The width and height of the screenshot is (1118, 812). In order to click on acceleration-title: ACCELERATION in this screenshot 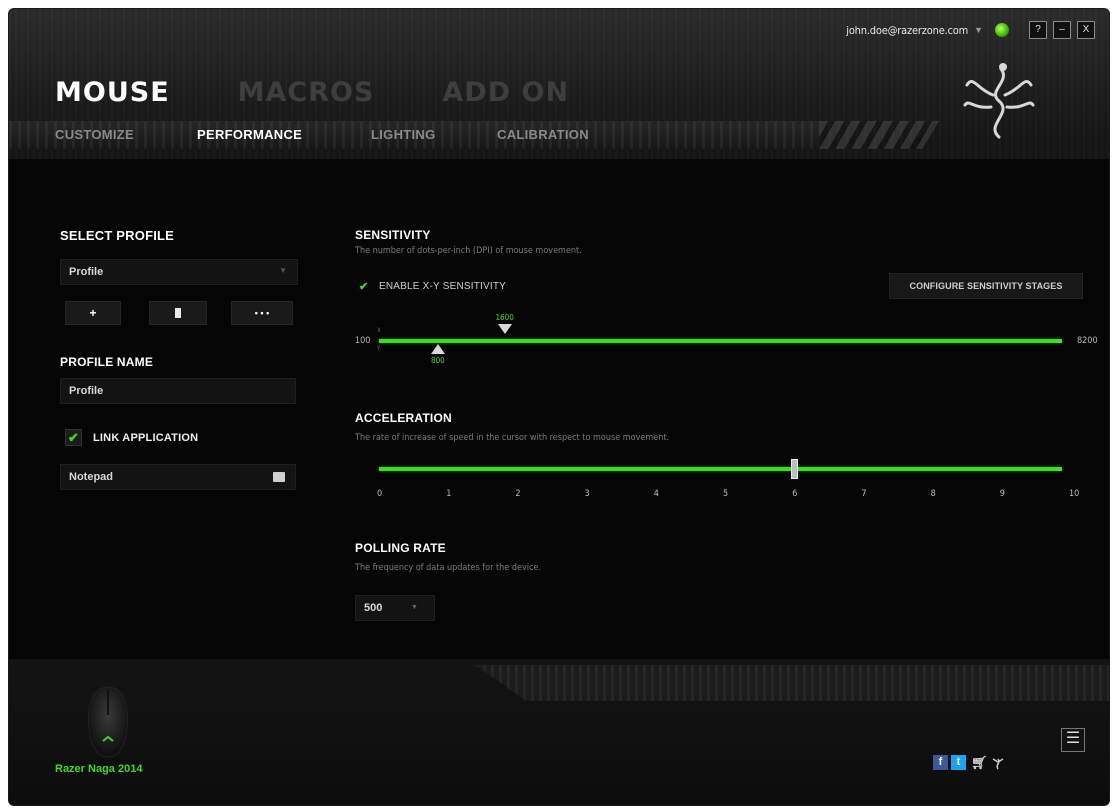, I will do `click(403, 418)`.